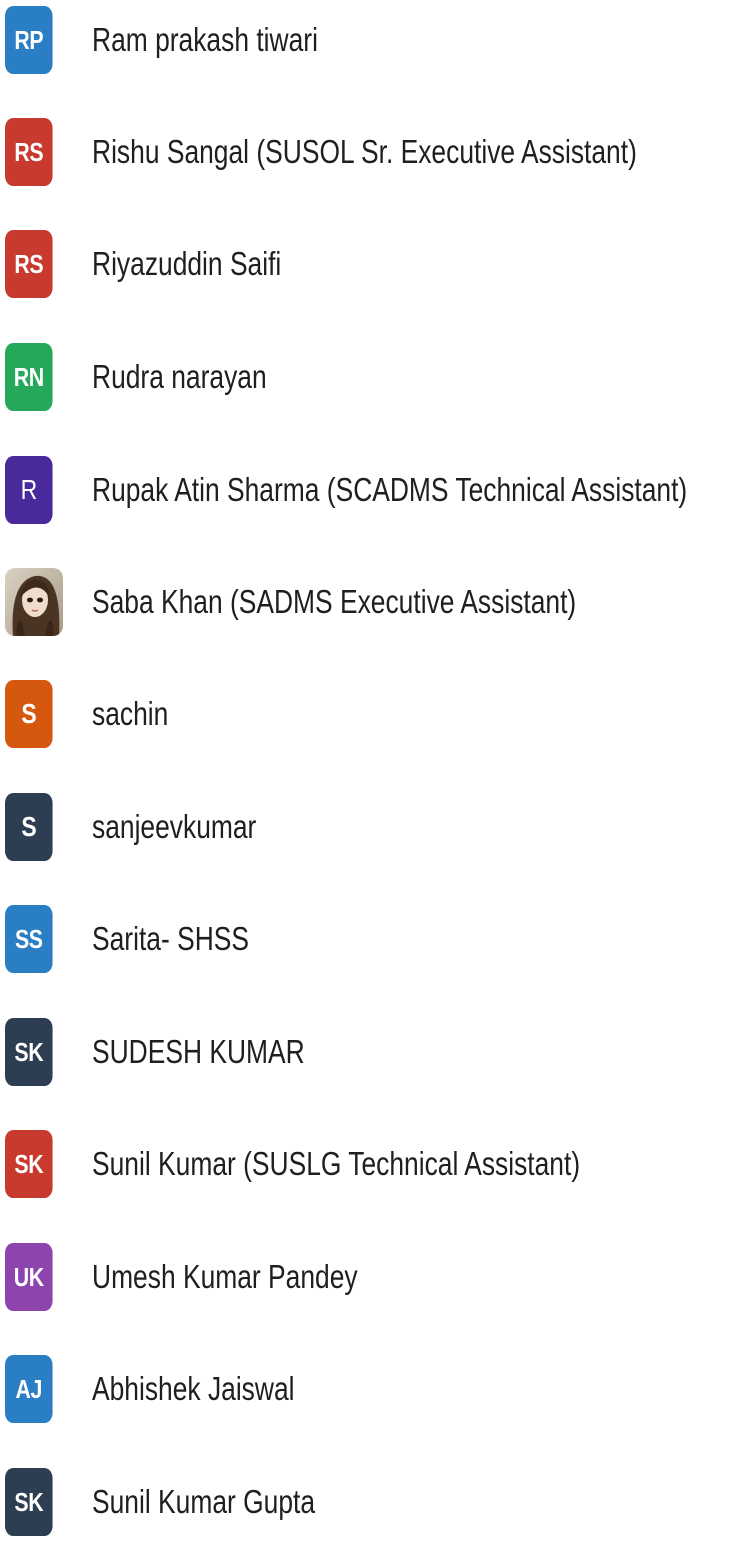 The image size is (739, 1542). What do you see at coordinates (369, 1389) in the screenshot?
I see `contact-row: AJ Abhishek Jaiswal` at bounding box center [369, 1389].